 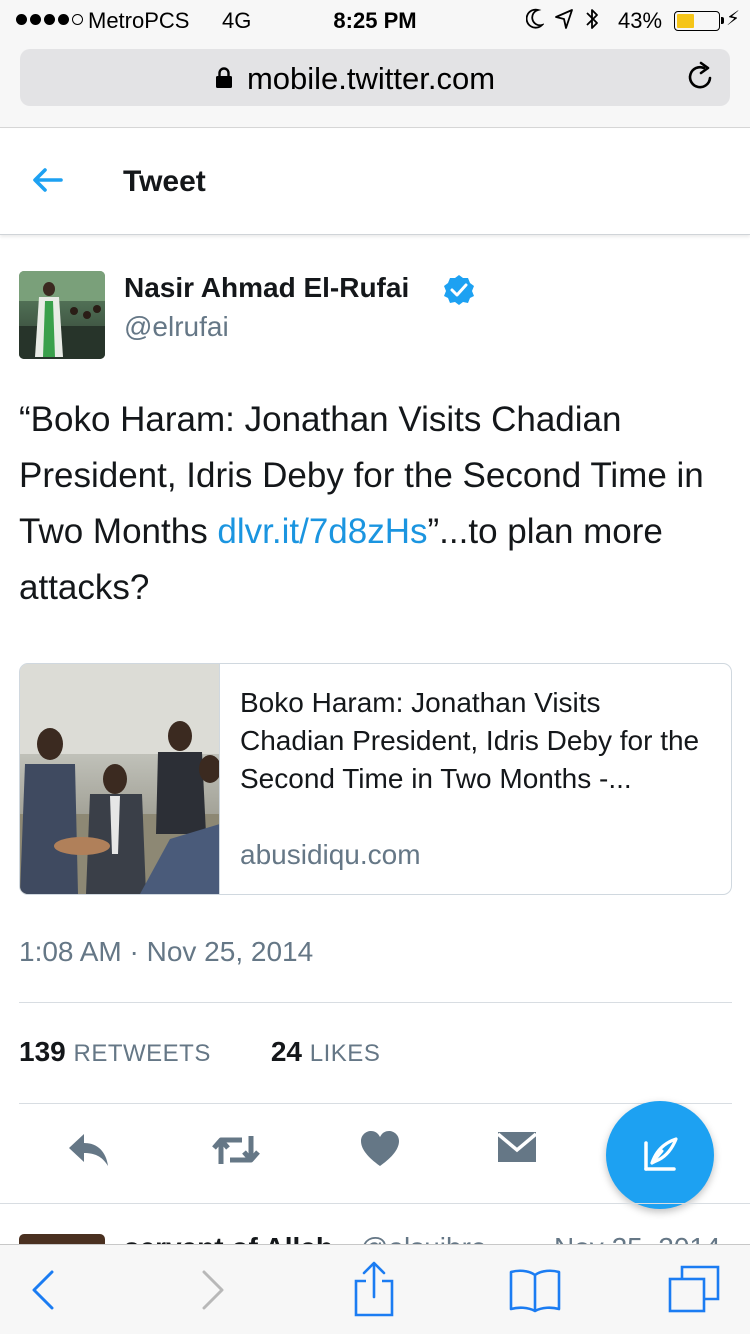 I want to click on retweets-label: RETWEETS, so click(x=142, y=1053).